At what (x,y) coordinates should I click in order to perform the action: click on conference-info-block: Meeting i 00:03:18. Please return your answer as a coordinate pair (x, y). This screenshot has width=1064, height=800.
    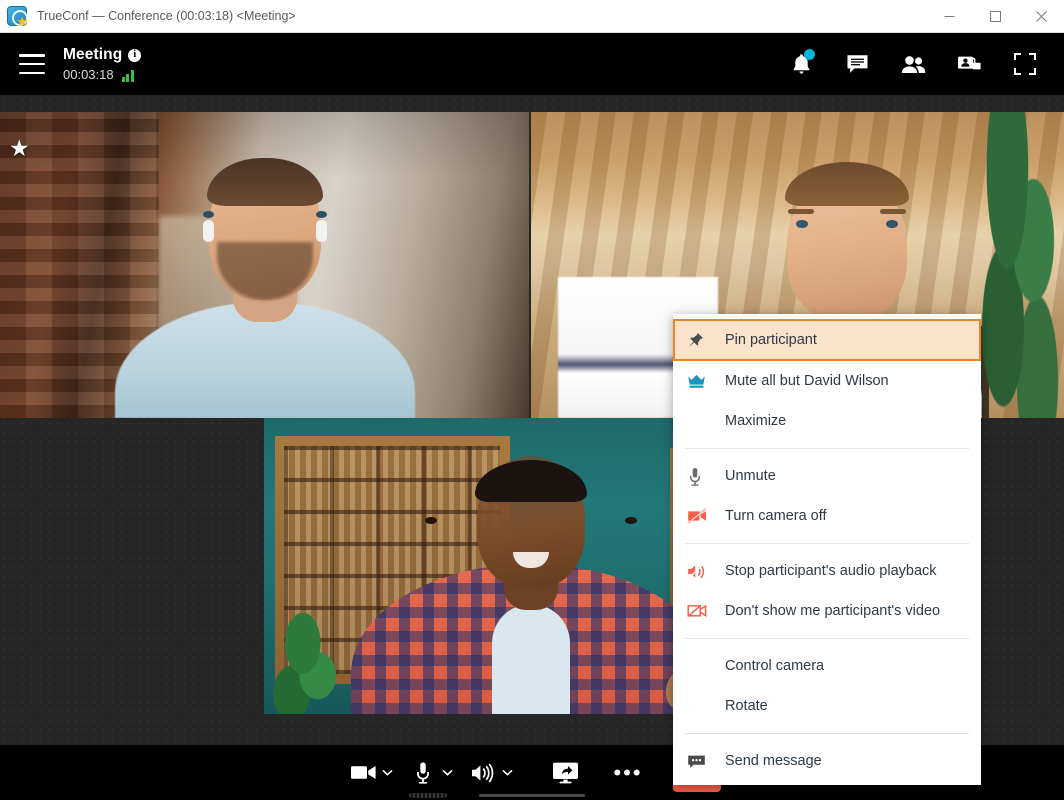
    Looking at the image, I should click on (102, 64).